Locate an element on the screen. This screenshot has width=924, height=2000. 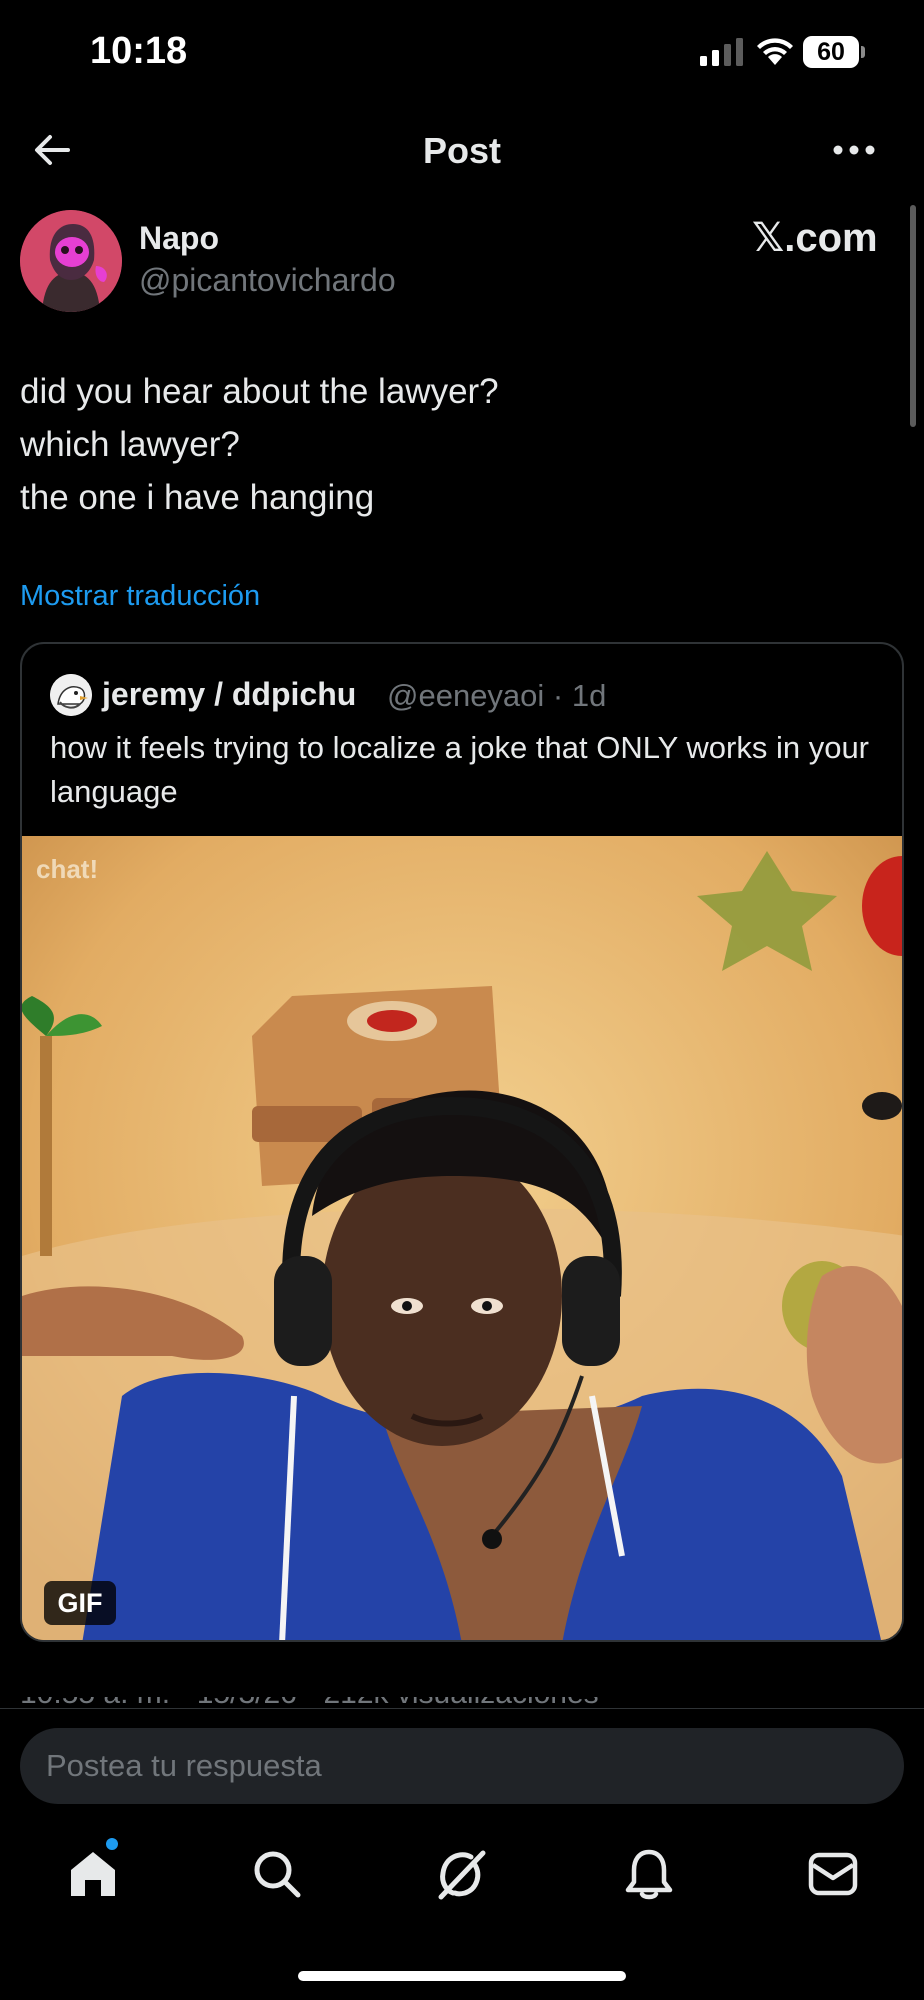
quoted-author-meta: @eeneyaoi · 1d is located at coordinates (497, 695).